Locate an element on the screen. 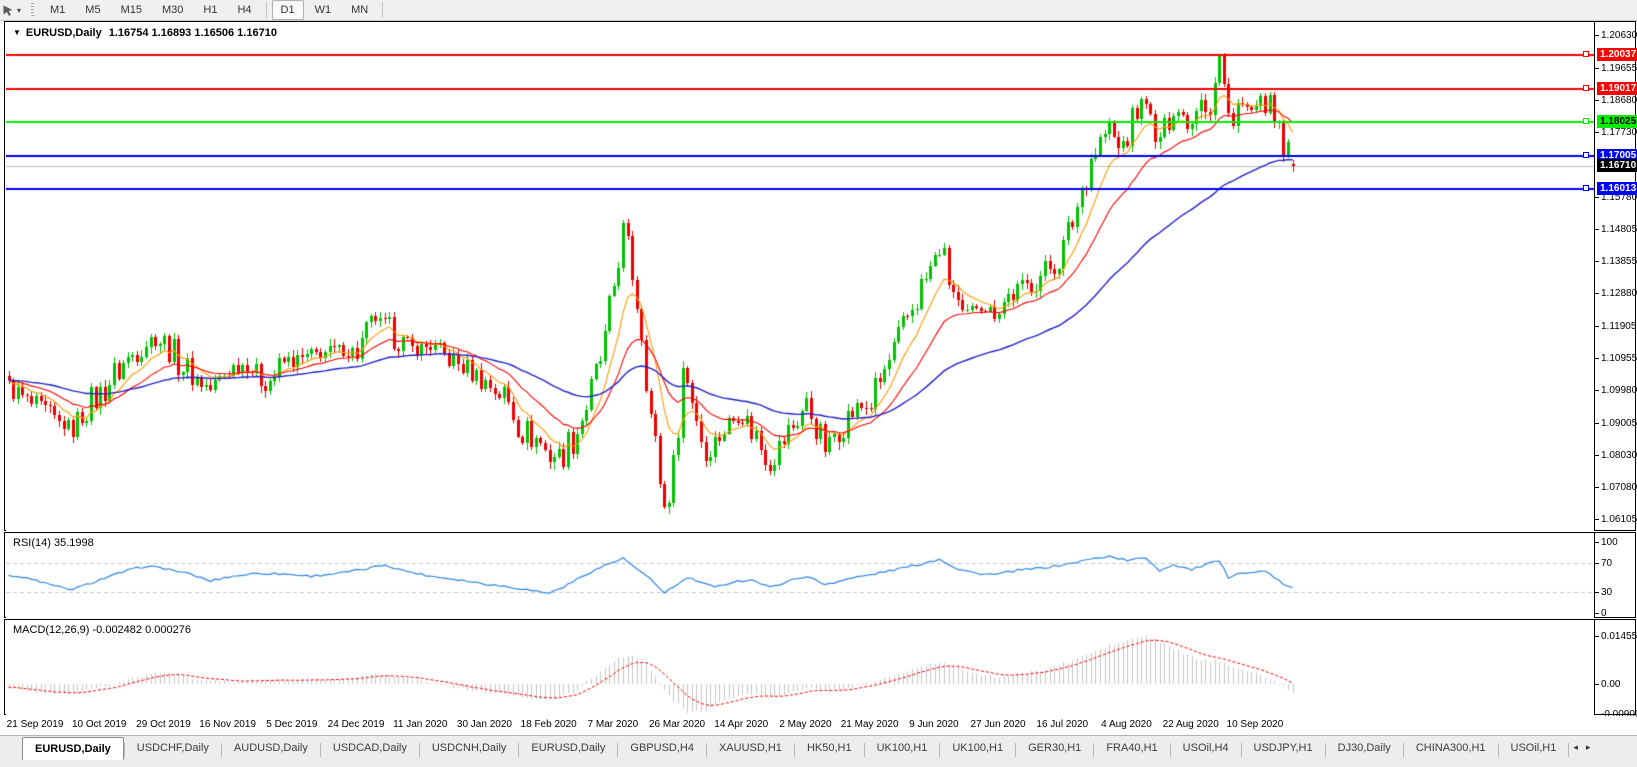 The width and height of the screenshot is (1637, 767). tab-scroll-left-button: ◂ is located at coordinates (1575, 744).